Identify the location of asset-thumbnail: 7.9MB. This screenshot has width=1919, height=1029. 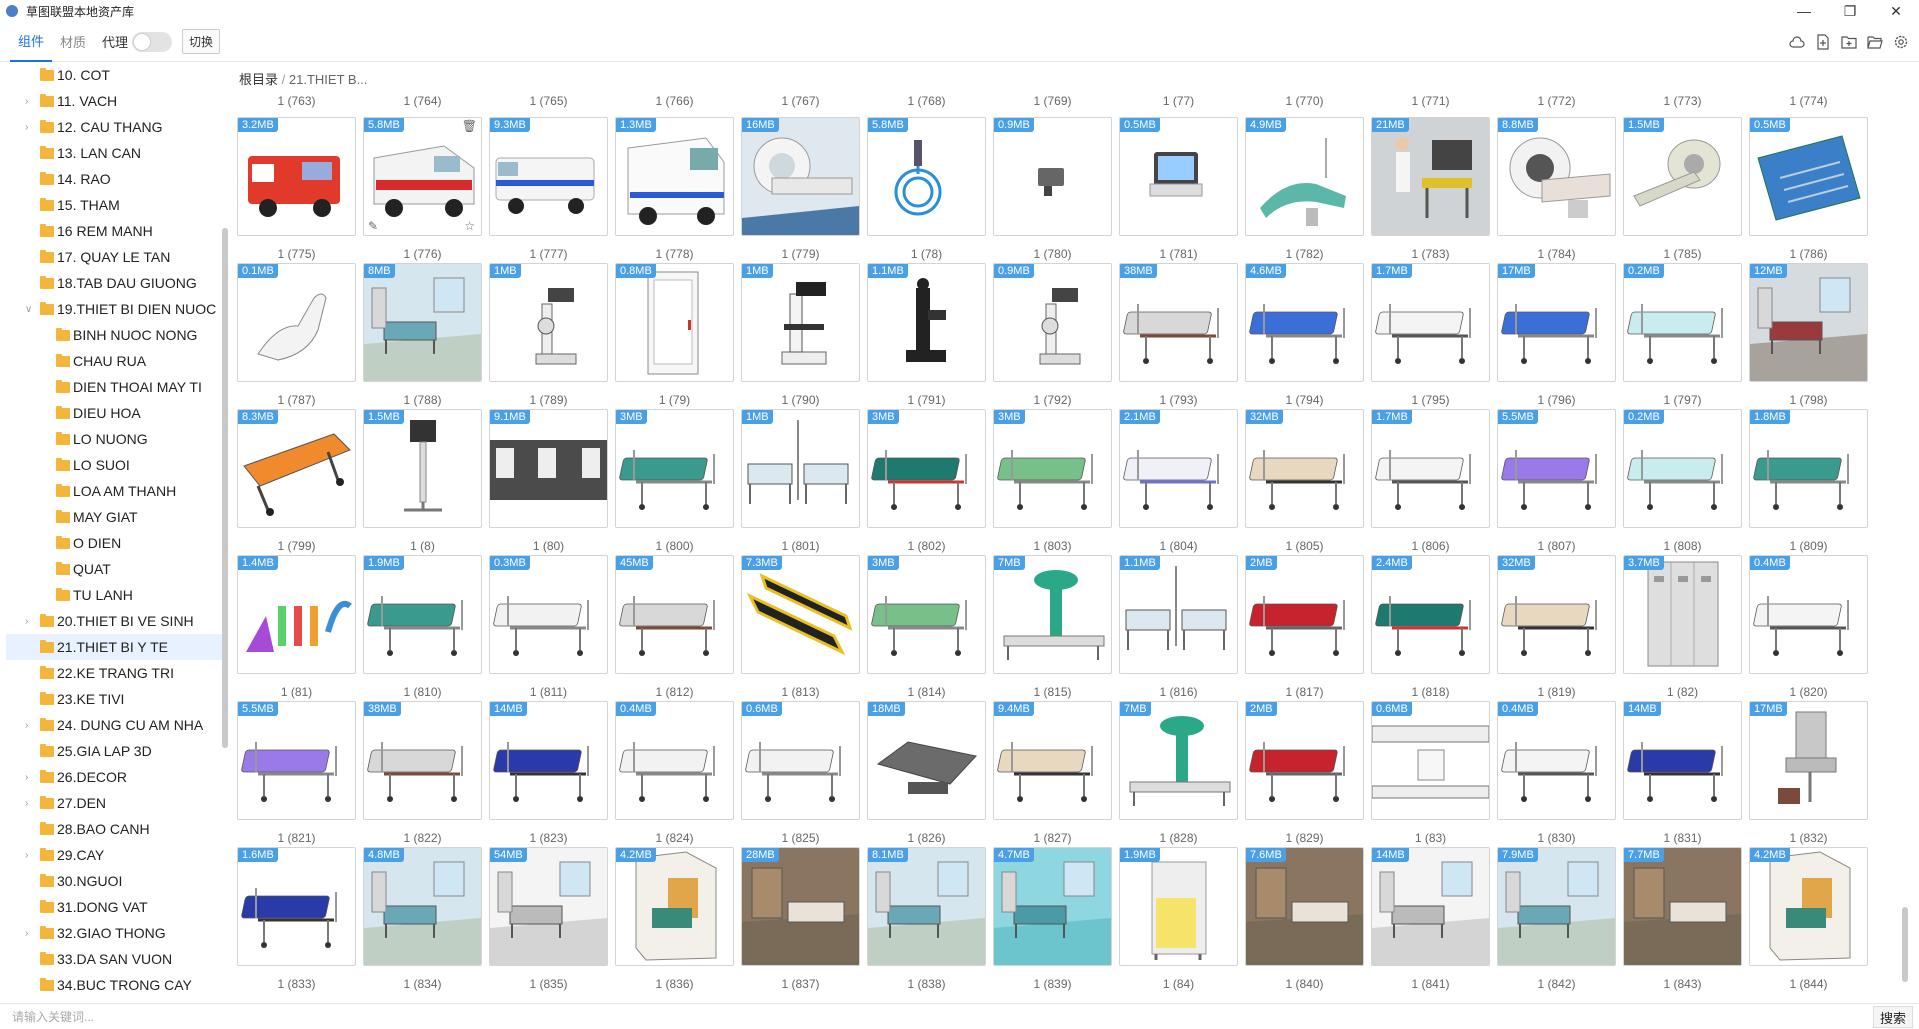
(1556, 906).